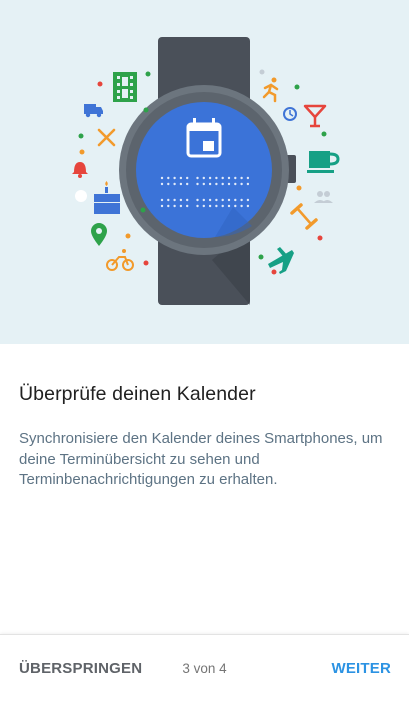  Describe the element at coordinates (80, 170) in the screenshot. I see `alarm-bell-icon` at that location.